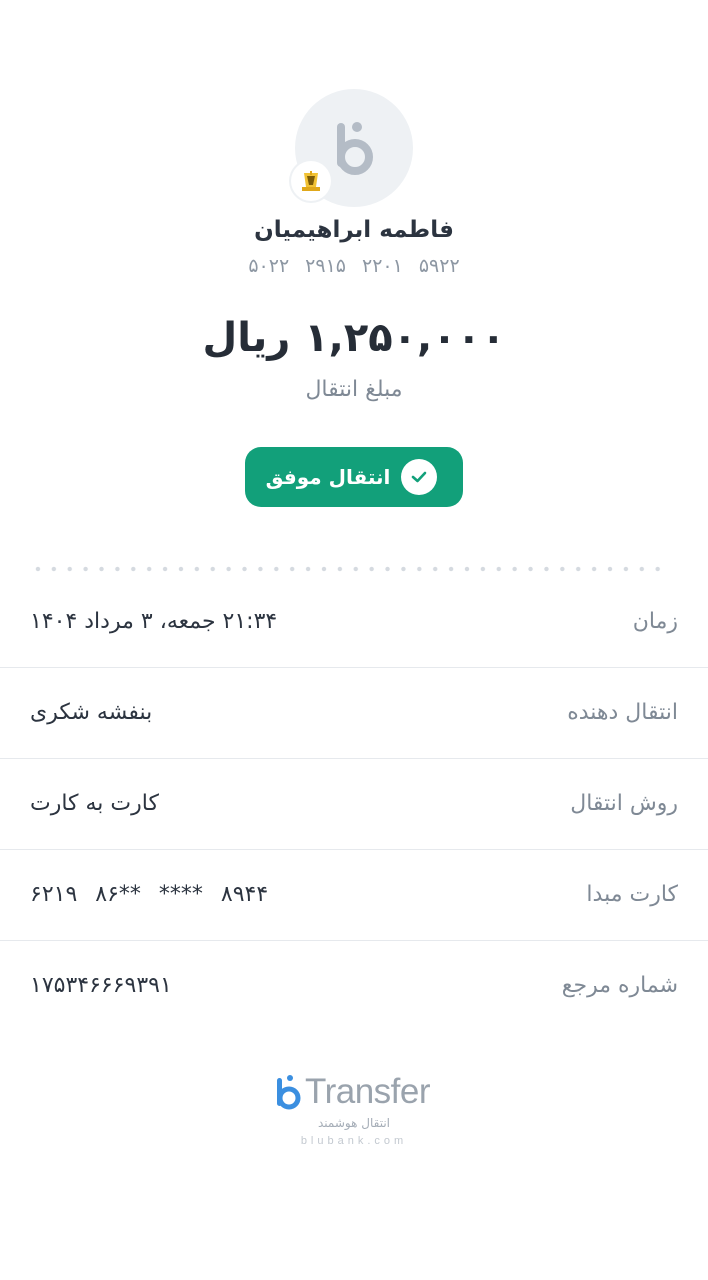 Image resolution: width=708 pixels, height=1280 pixels. What do you see at coordinates (355, 1112) in the screenshot?
I see `btransfer-logo: Transfer انتقال هوشمند blubank.com` at bounding box center [355, 1112].